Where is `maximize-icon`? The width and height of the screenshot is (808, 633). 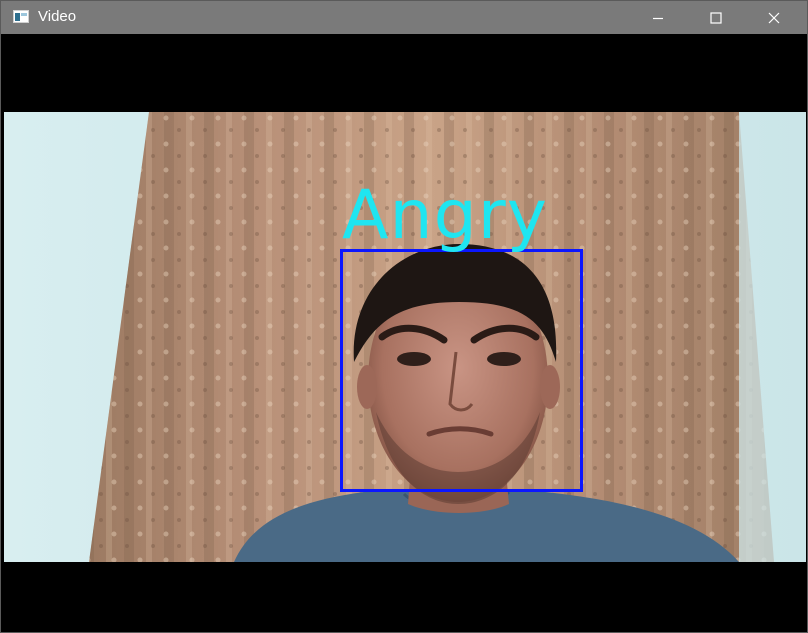
maximize-icon is located at coordinates (716, 17).